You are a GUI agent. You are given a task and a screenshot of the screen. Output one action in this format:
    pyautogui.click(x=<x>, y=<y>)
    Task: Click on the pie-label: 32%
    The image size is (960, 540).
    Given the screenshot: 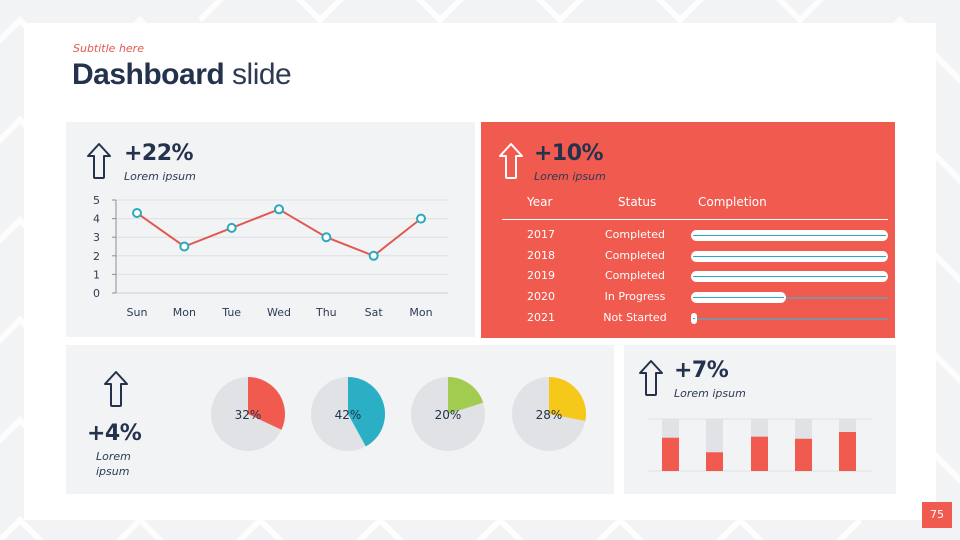 What is the action you would take?
    pyautogui.click(x=248, y=415)
    